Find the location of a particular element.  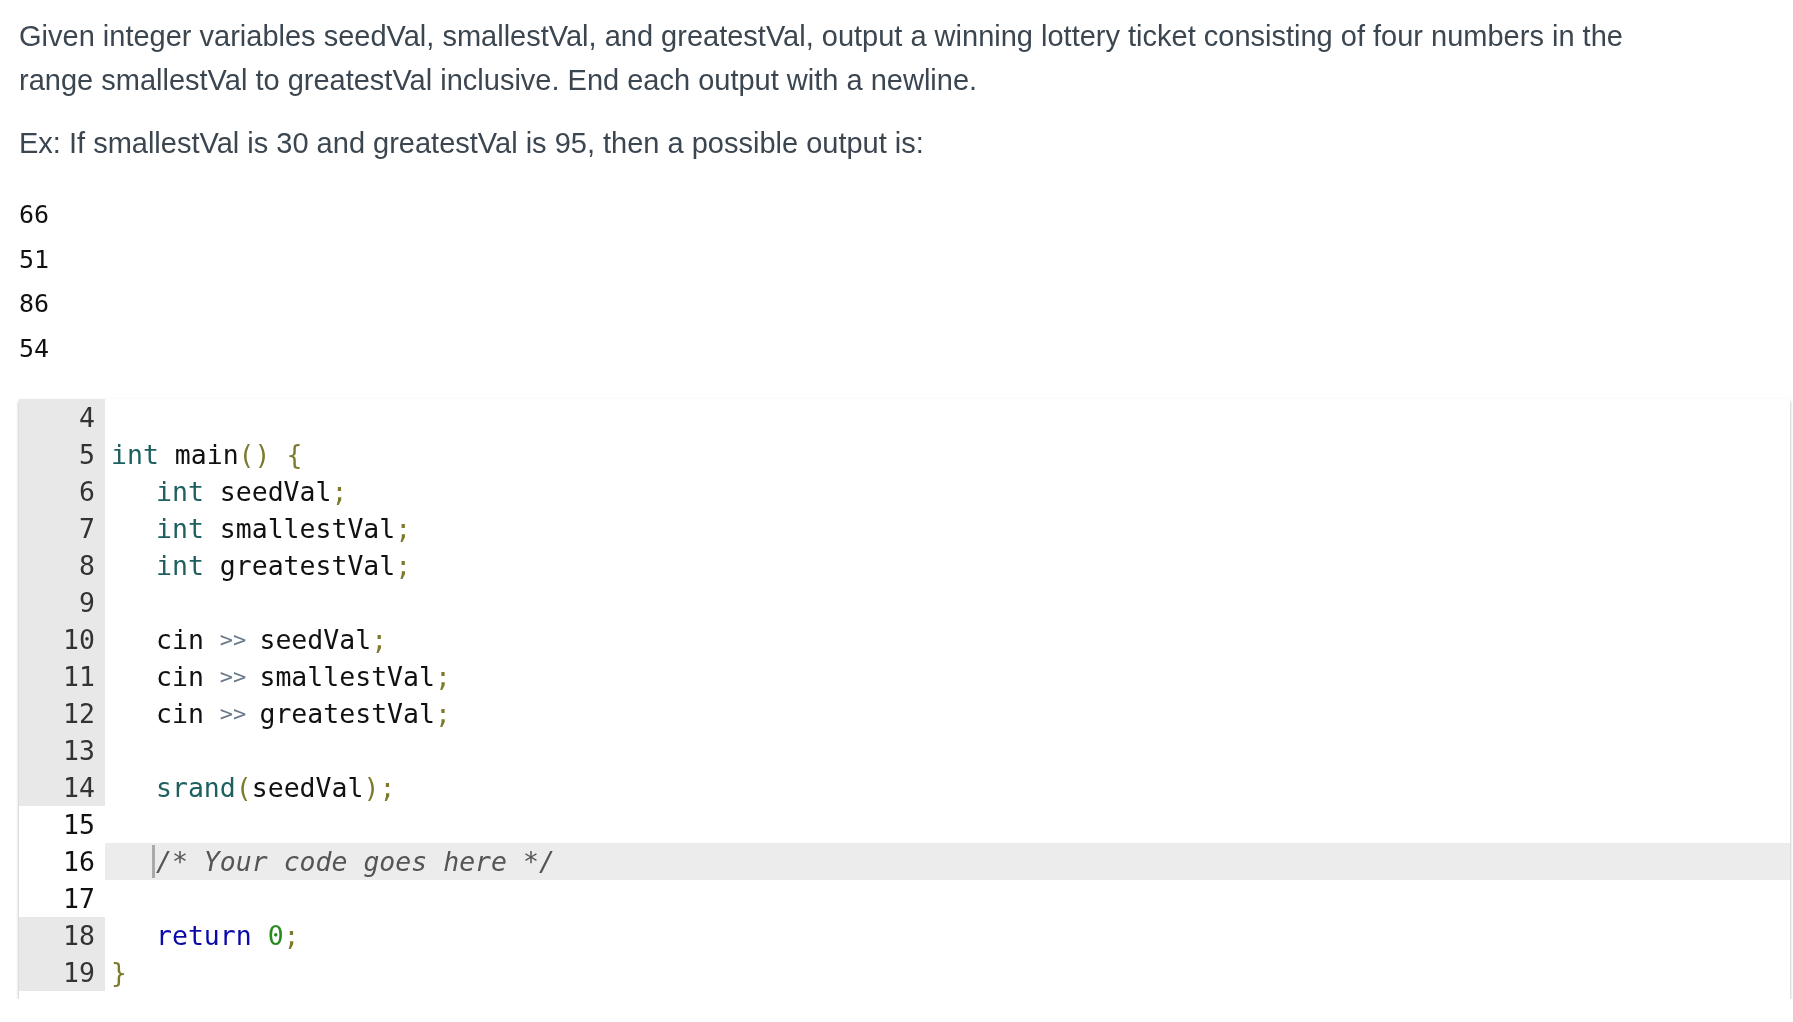

code-token: return is located at coordinates (204, 936).